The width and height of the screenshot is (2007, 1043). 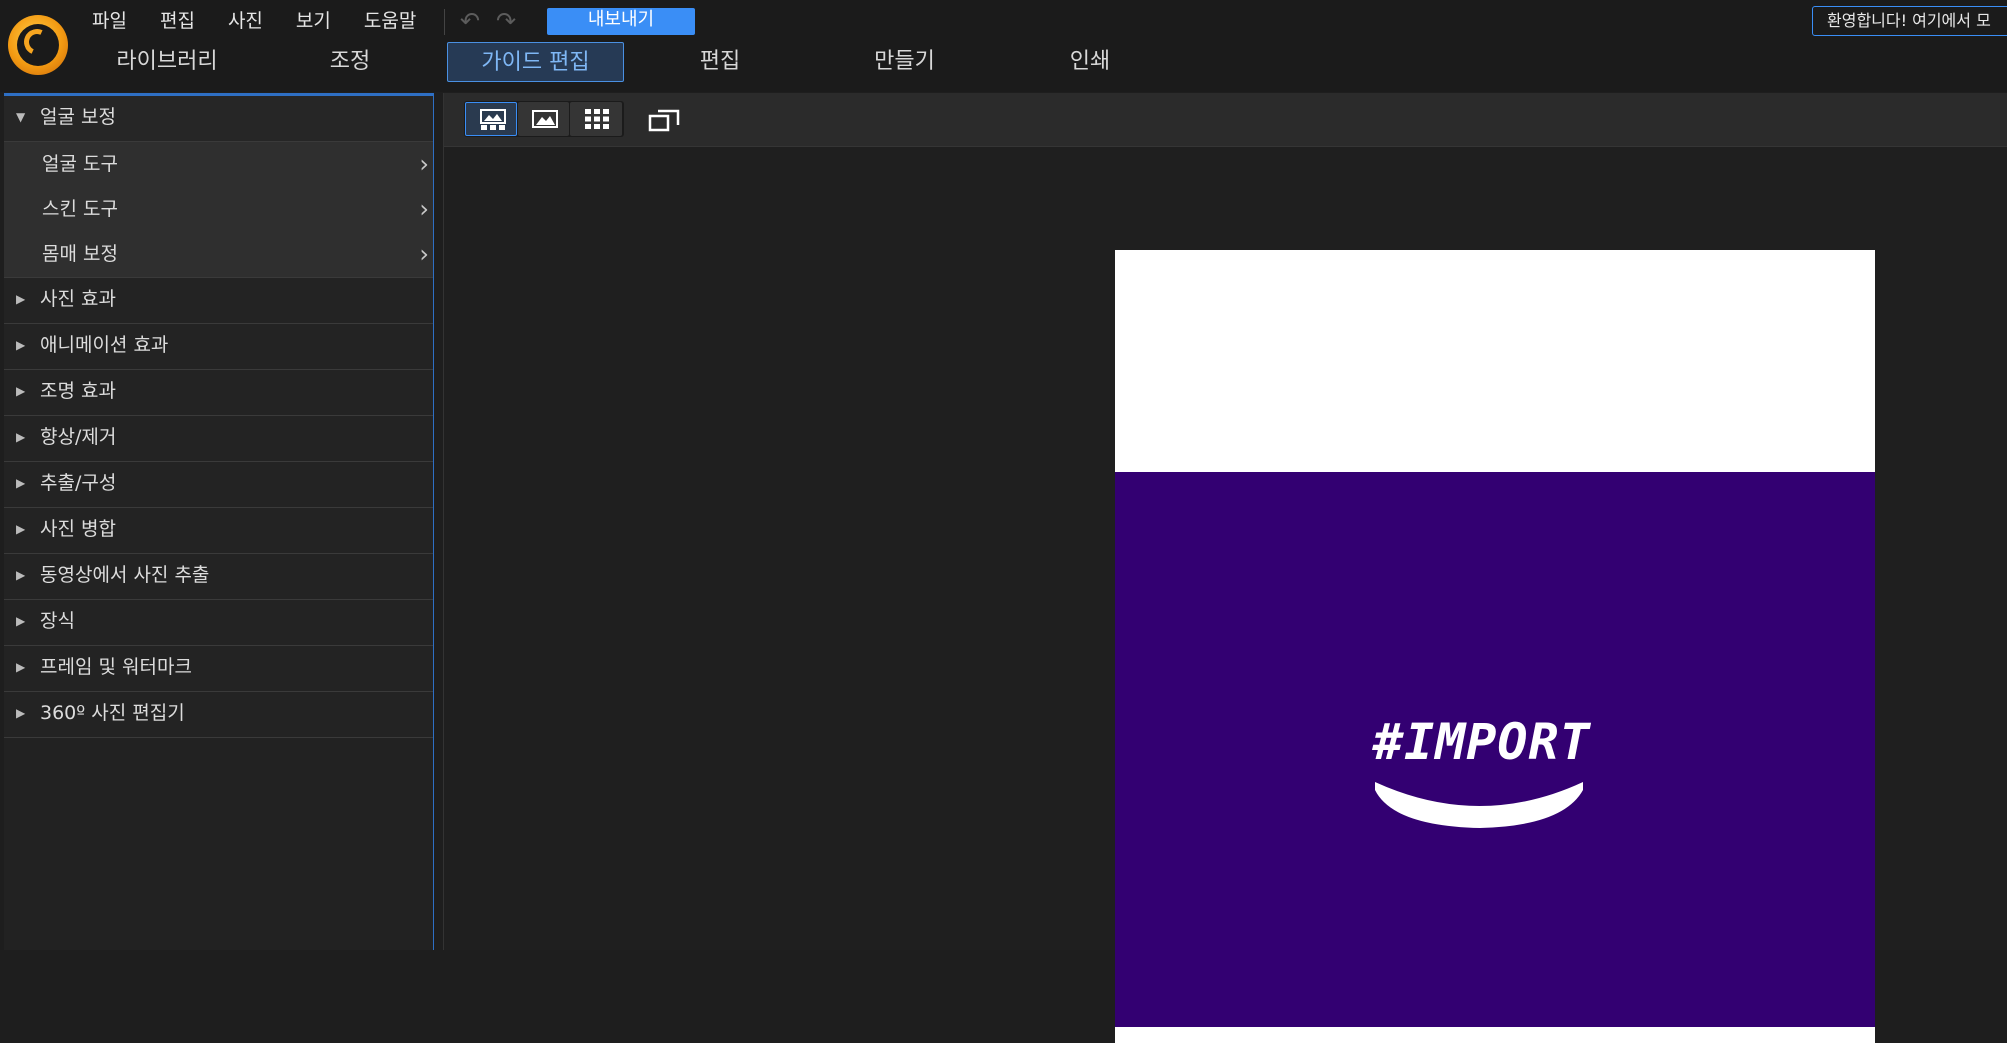 I want to click on category-extract-compose: ▶ 추출/구성, so click(x=218, y=485).